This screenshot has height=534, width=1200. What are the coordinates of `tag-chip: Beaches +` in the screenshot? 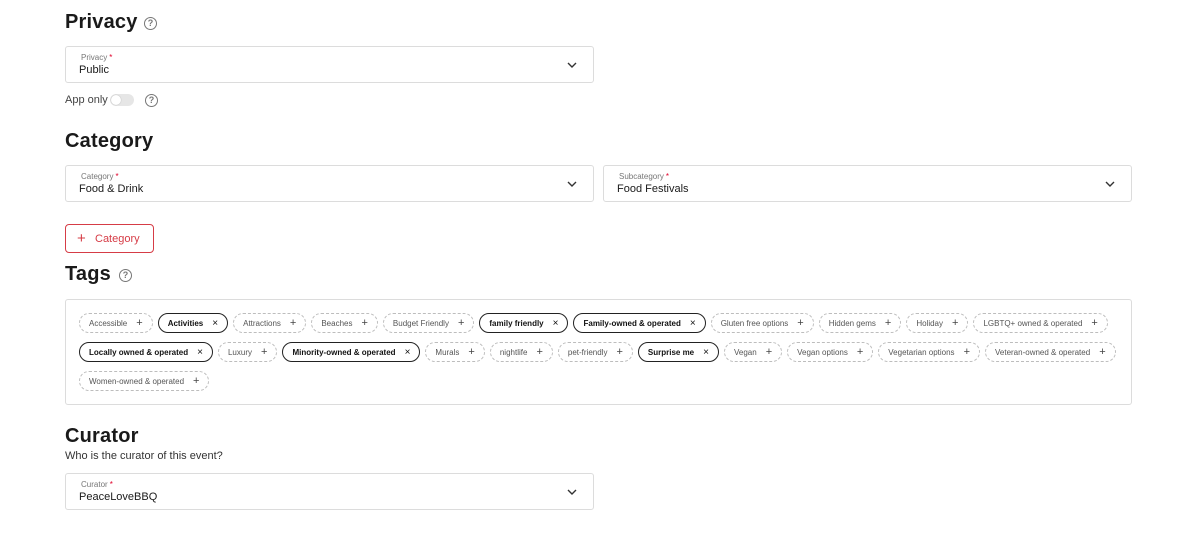 It's located at (344, 323).